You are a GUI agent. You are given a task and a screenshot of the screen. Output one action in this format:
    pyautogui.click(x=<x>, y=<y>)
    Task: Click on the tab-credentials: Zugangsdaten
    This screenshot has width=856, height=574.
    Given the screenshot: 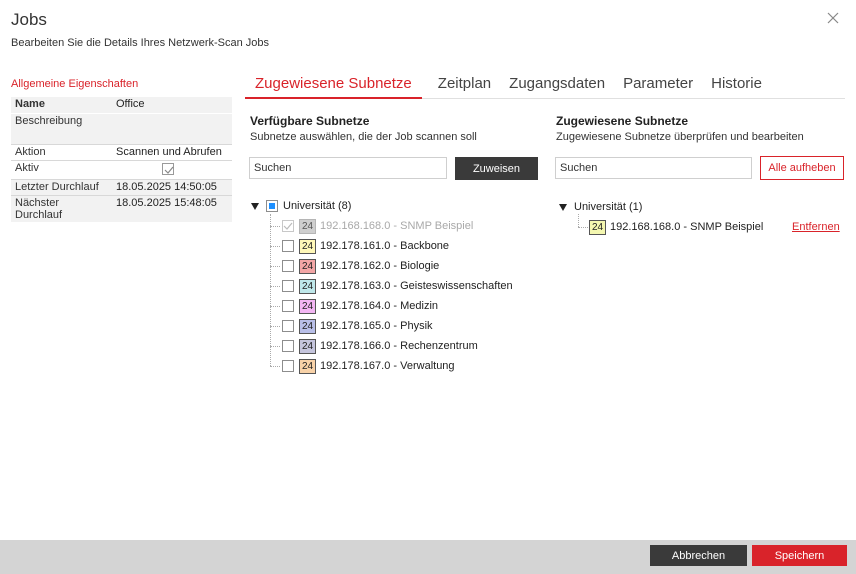 What is the action you would take?
    pyautogui.click(x=557, y=86)
    